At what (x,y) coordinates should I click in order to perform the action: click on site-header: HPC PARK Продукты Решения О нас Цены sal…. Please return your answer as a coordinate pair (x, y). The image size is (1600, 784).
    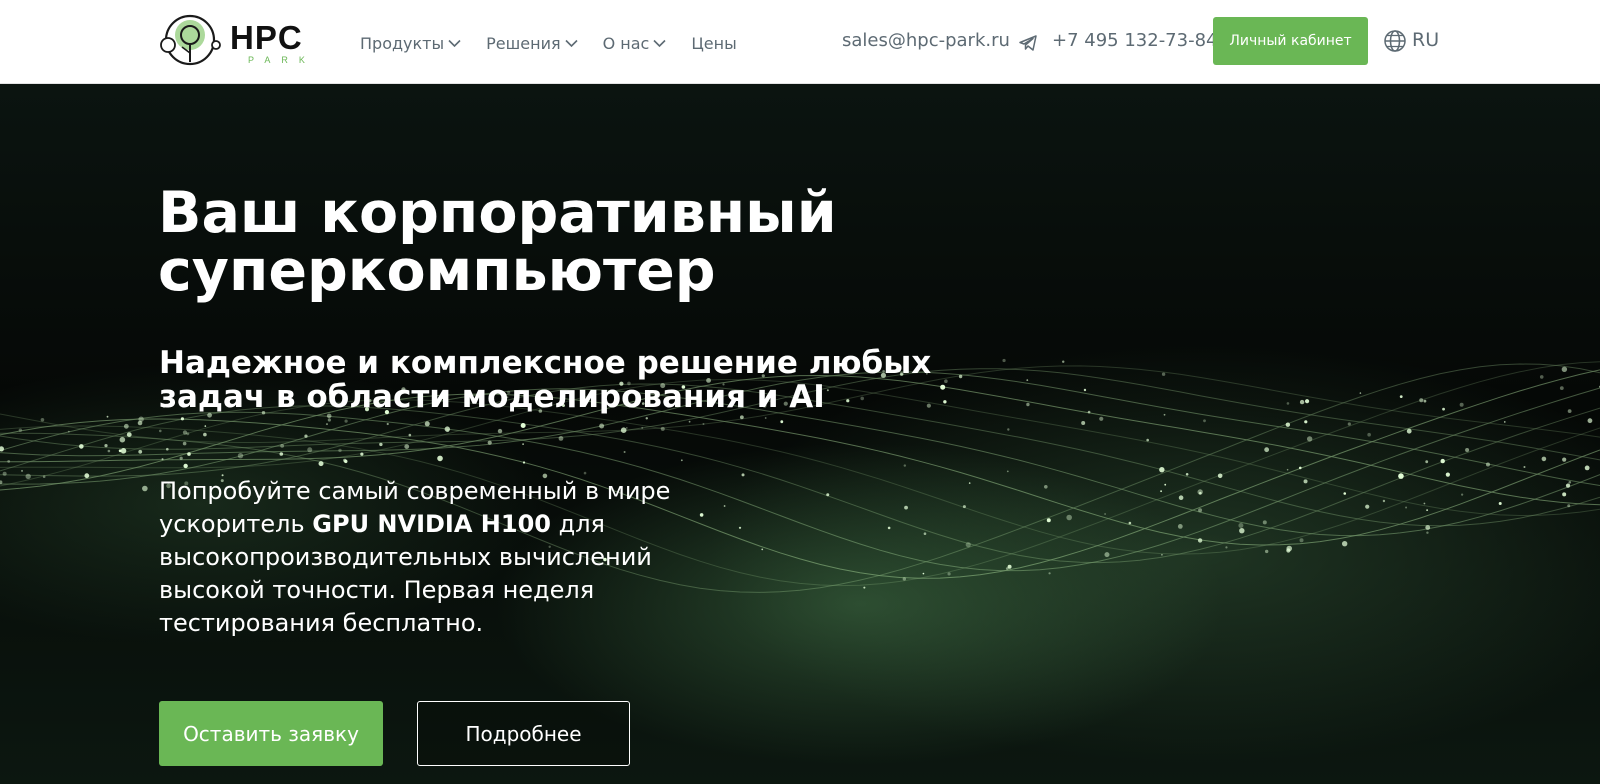
    Looking at the image, I should click on (800, 42).